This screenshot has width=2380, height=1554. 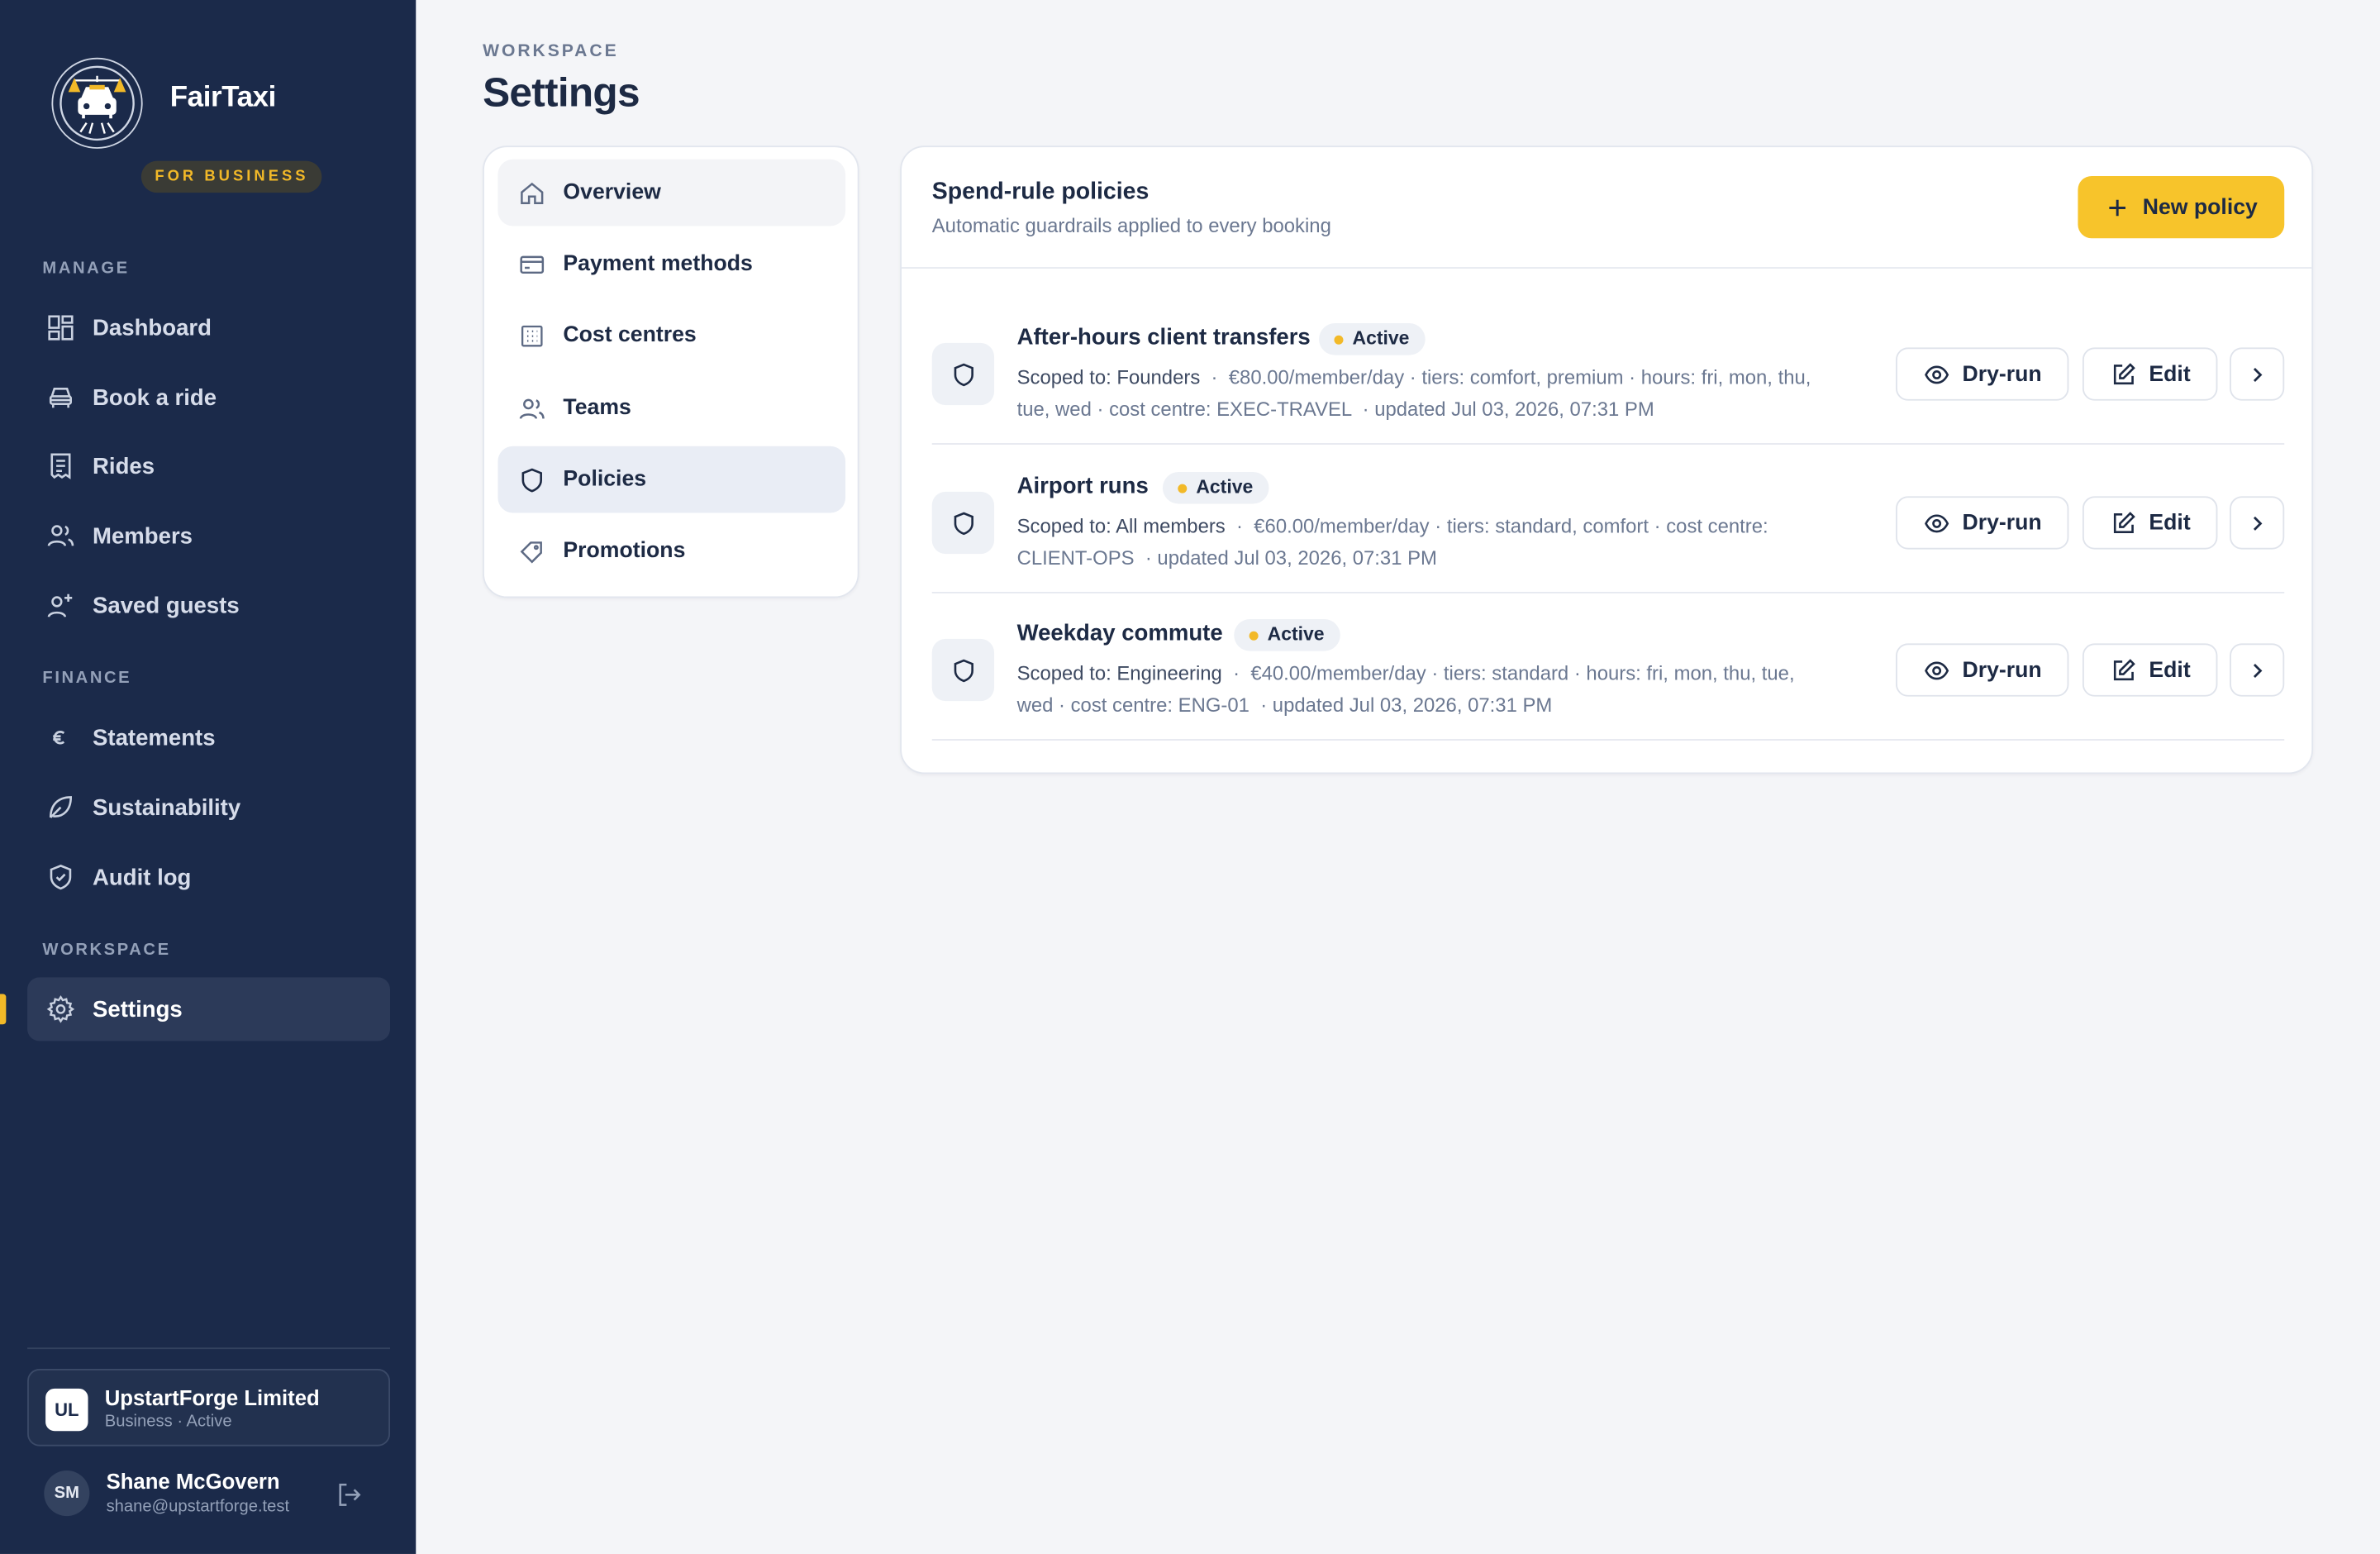 What do you see at coordinates (531, 552) in the screenshot?
I see `tag-icon` at bounding box center [531, 552].